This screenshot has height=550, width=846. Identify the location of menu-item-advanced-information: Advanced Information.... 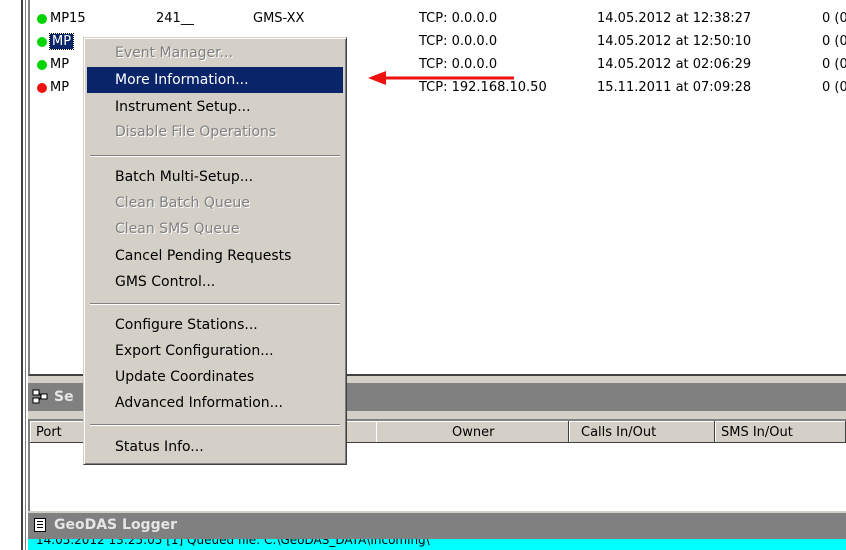
(215, 403).